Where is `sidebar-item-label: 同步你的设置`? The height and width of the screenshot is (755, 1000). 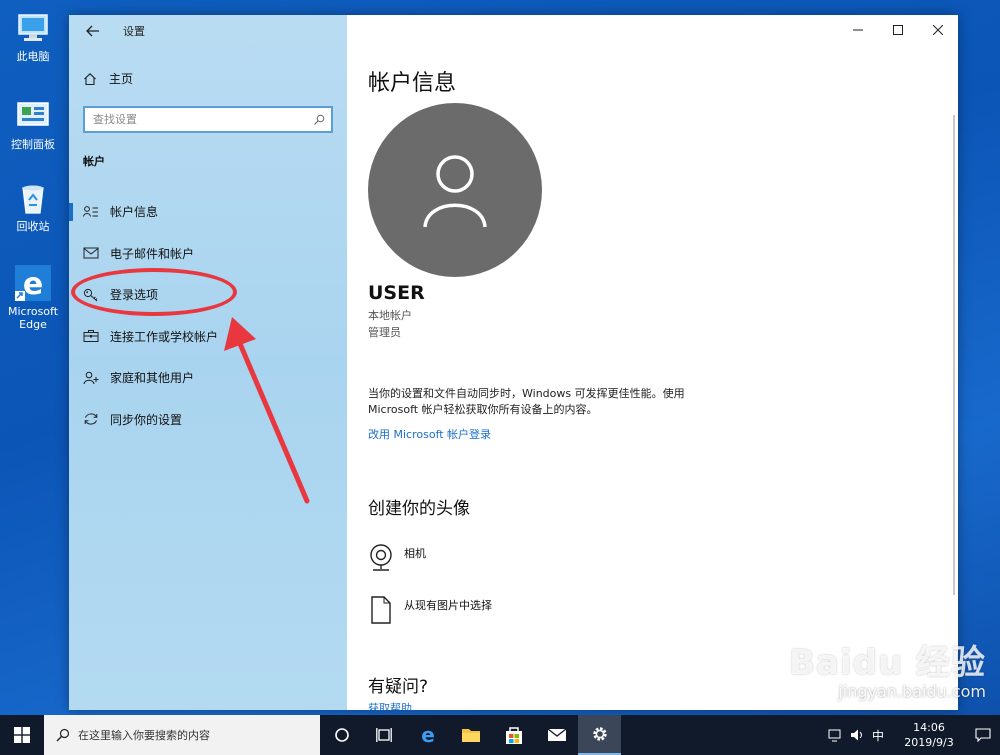 sidebar-item-label: 同步你的设置 is located at coordinates (146, 419).